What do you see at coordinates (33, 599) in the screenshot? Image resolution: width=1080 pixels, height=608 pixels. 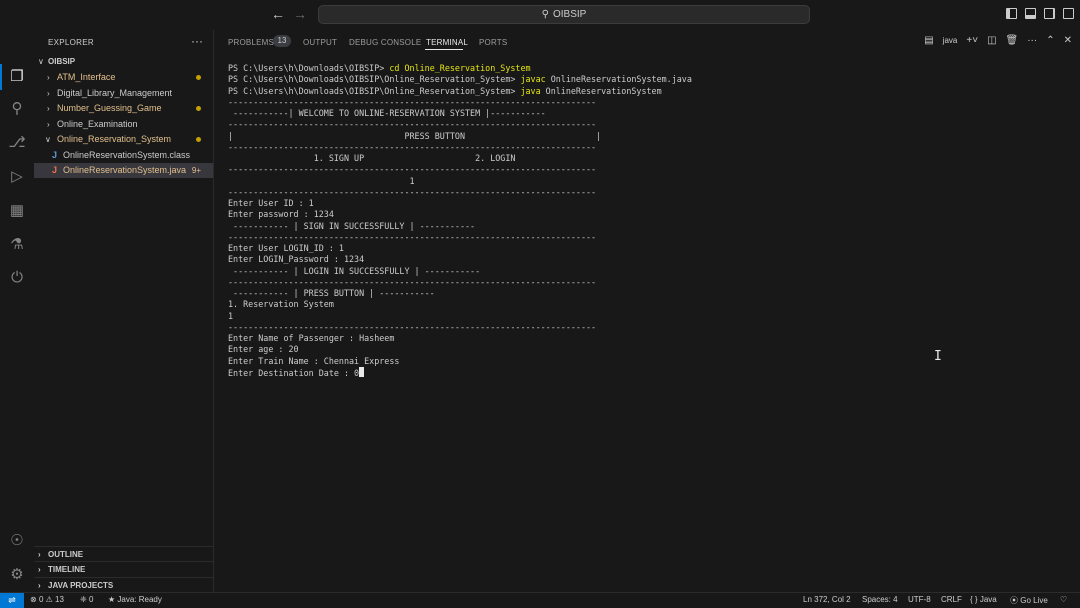 I see `error-icon: ⊗` at bounding box center [33, 599].